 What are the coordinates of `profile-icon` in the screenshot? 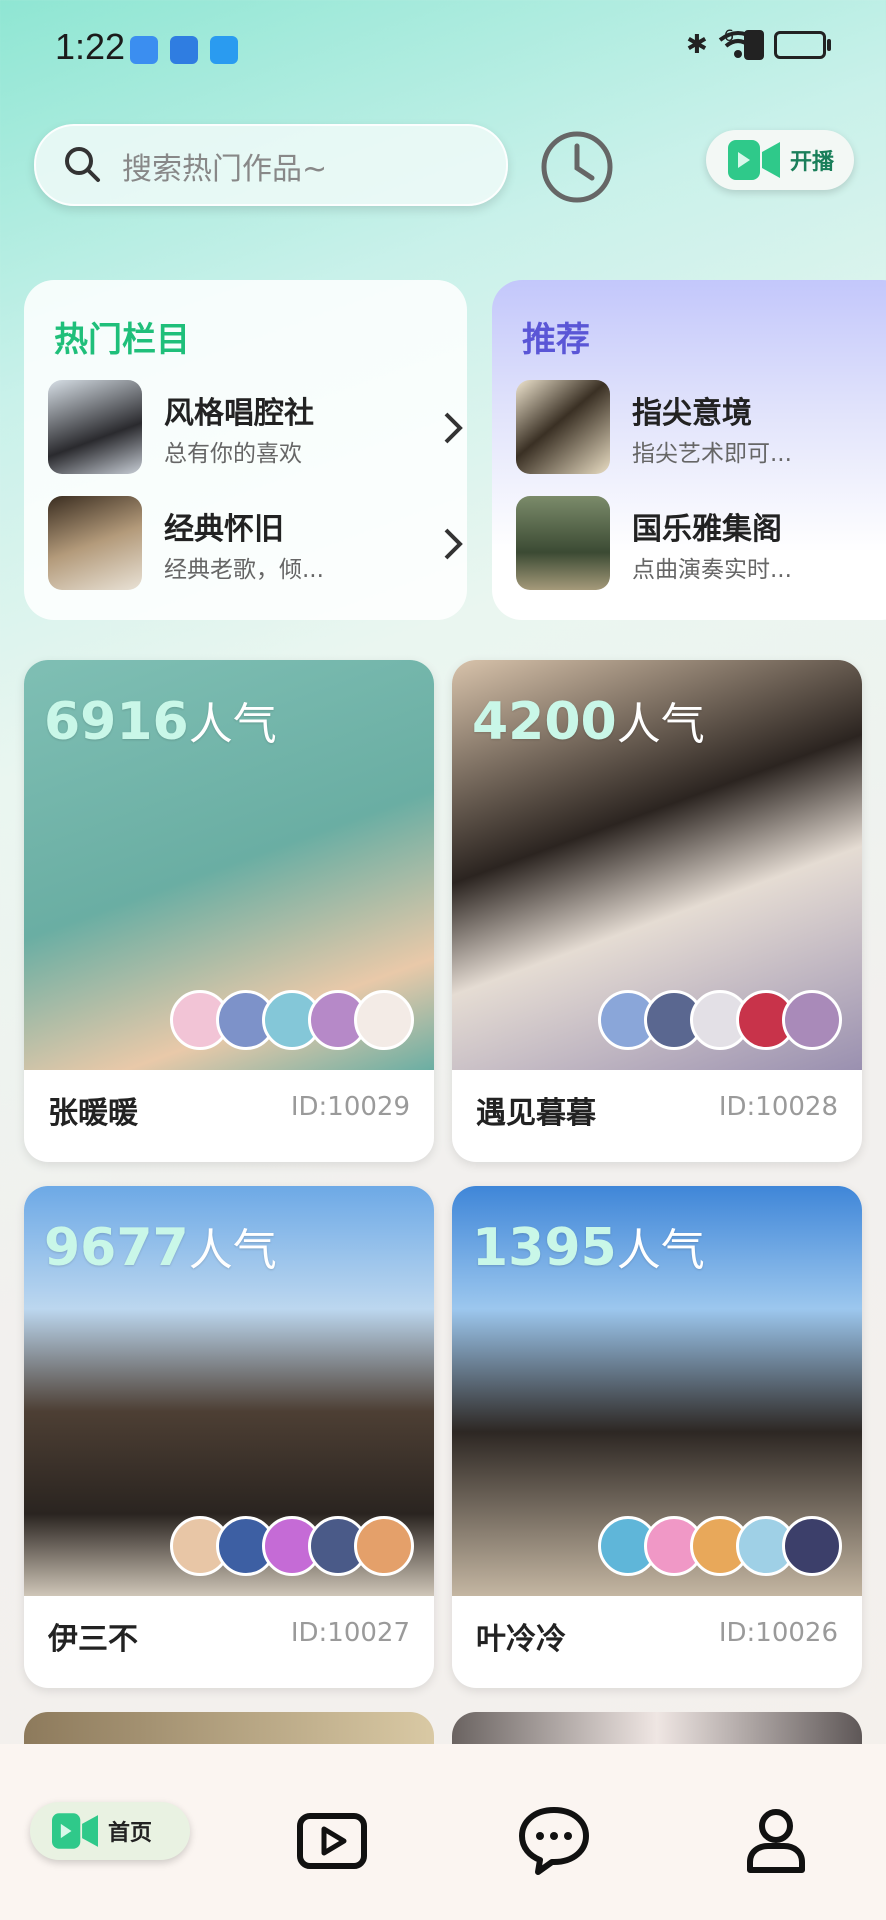 It's located at (776, 1840).